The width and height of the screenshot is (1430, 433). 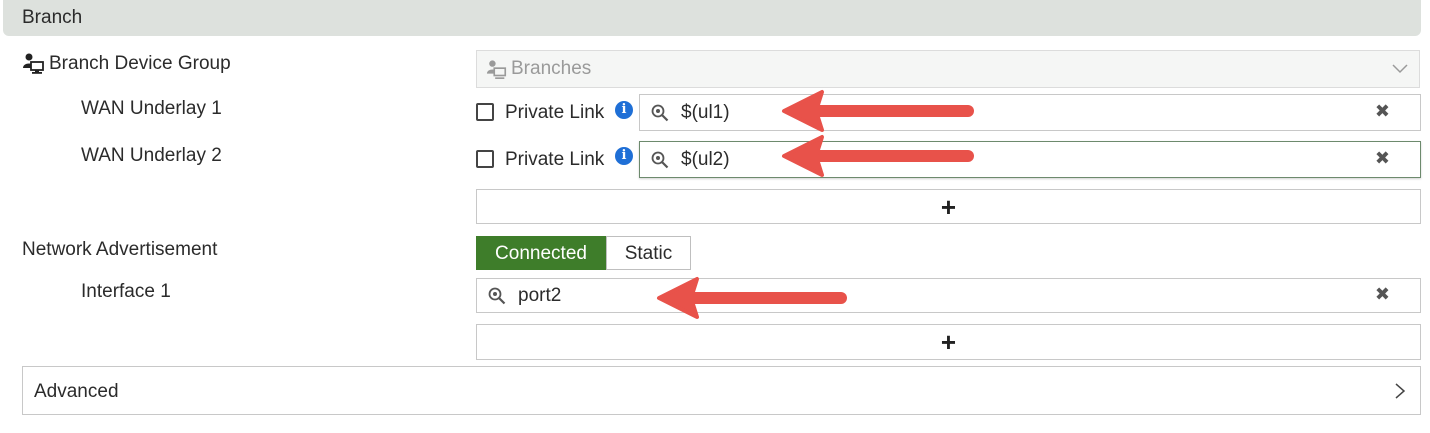 I want to click on private-link-label-2: Private Link, so click(x=555, y=159).